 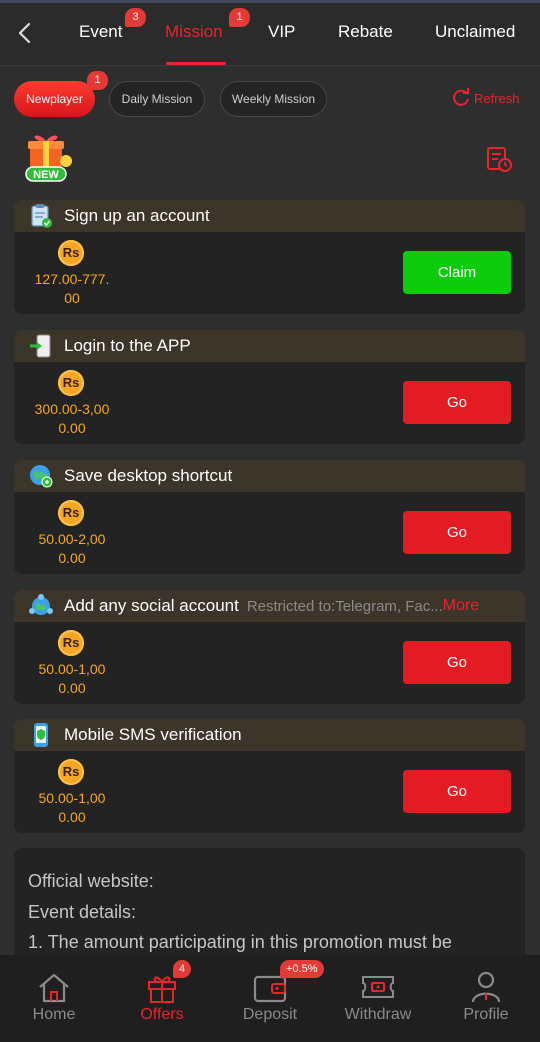 What do you see at coordinates (497, 98) in the screenshot?
I see `refresh-label: Refresh` at bounding box center [497, 98].